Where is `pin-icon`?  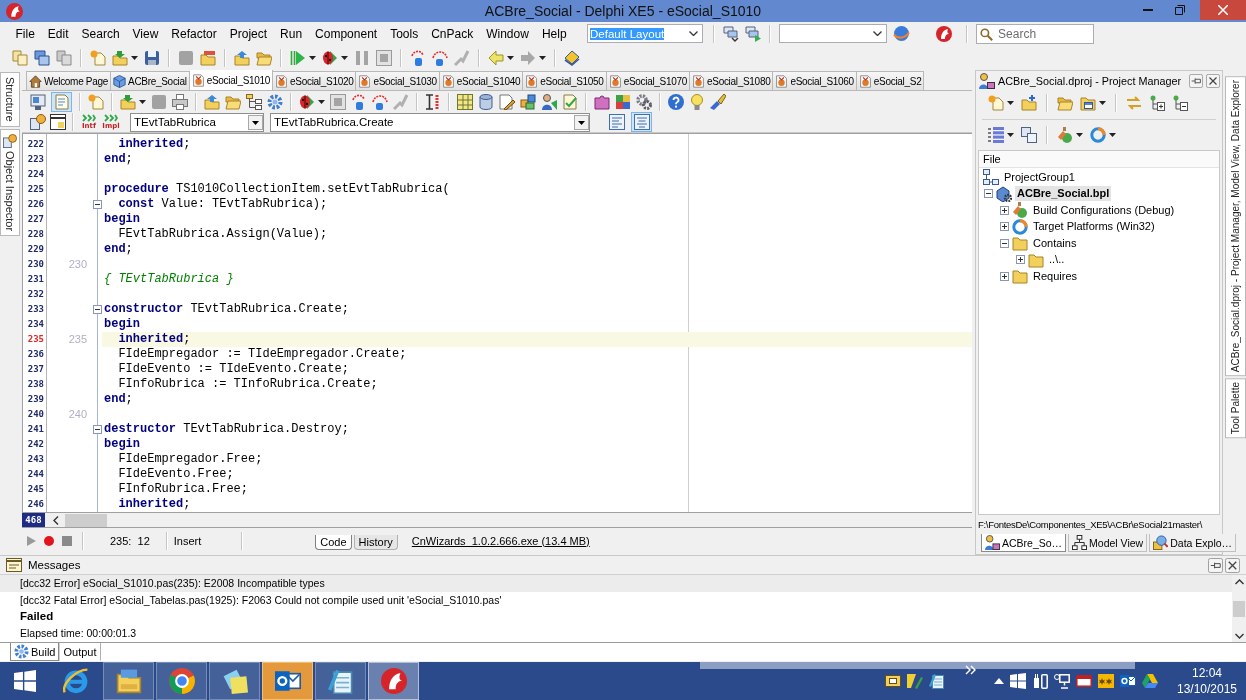 pin-icon is located at coordinates (1215, 565).